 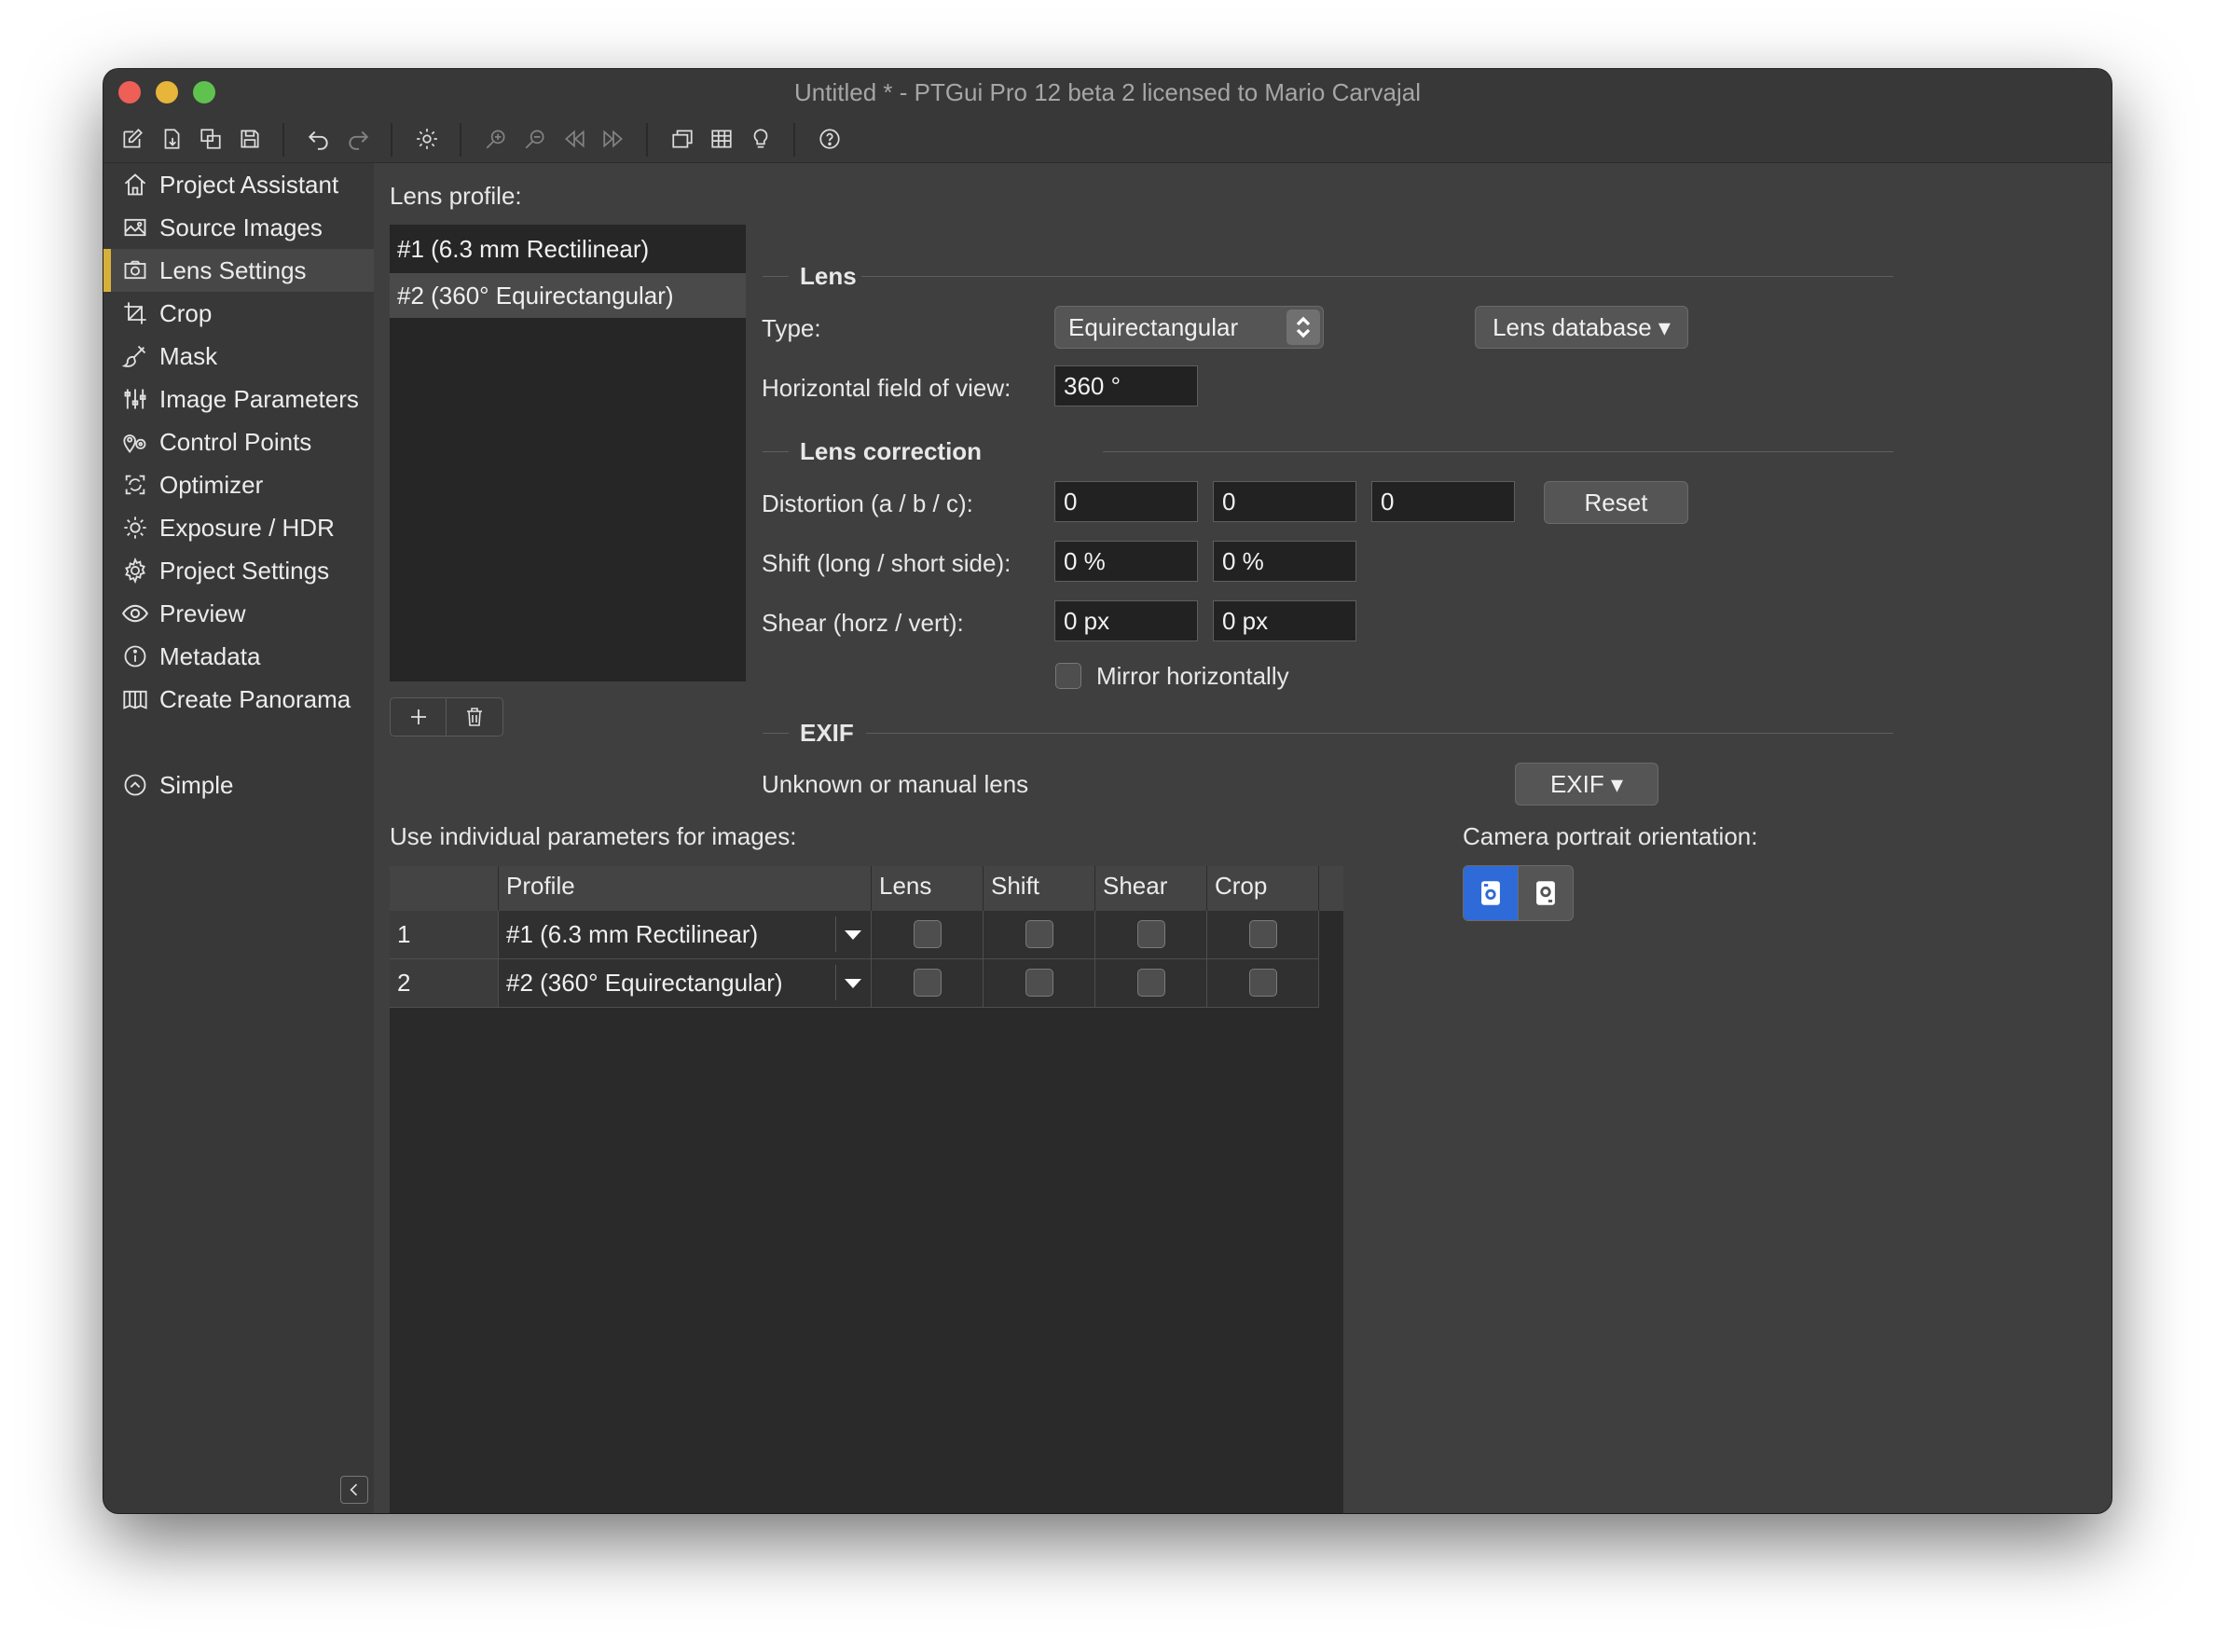 What do you see at coordinates (867, 503) in the screenshot?
I see `distortion-label: Distortion (a / b / c):` at bounding box center [867, 503].